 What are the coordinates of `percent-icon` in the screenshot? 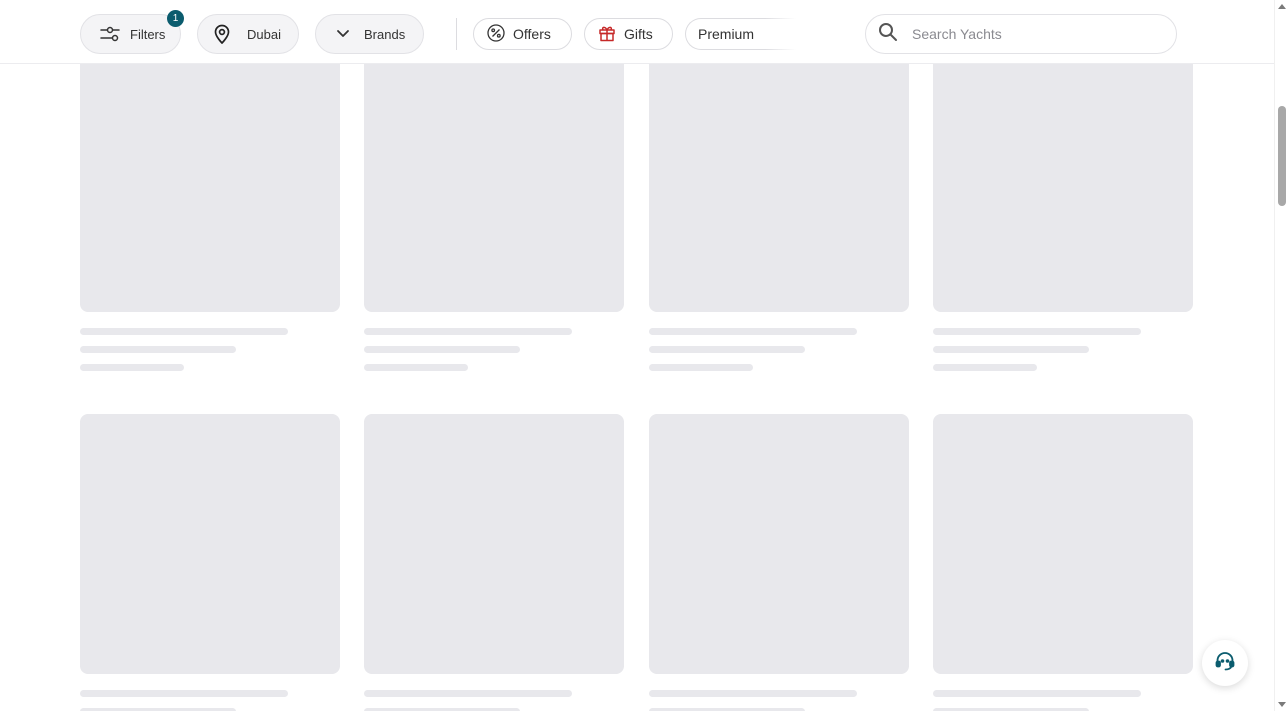 It's located at (496, 34).